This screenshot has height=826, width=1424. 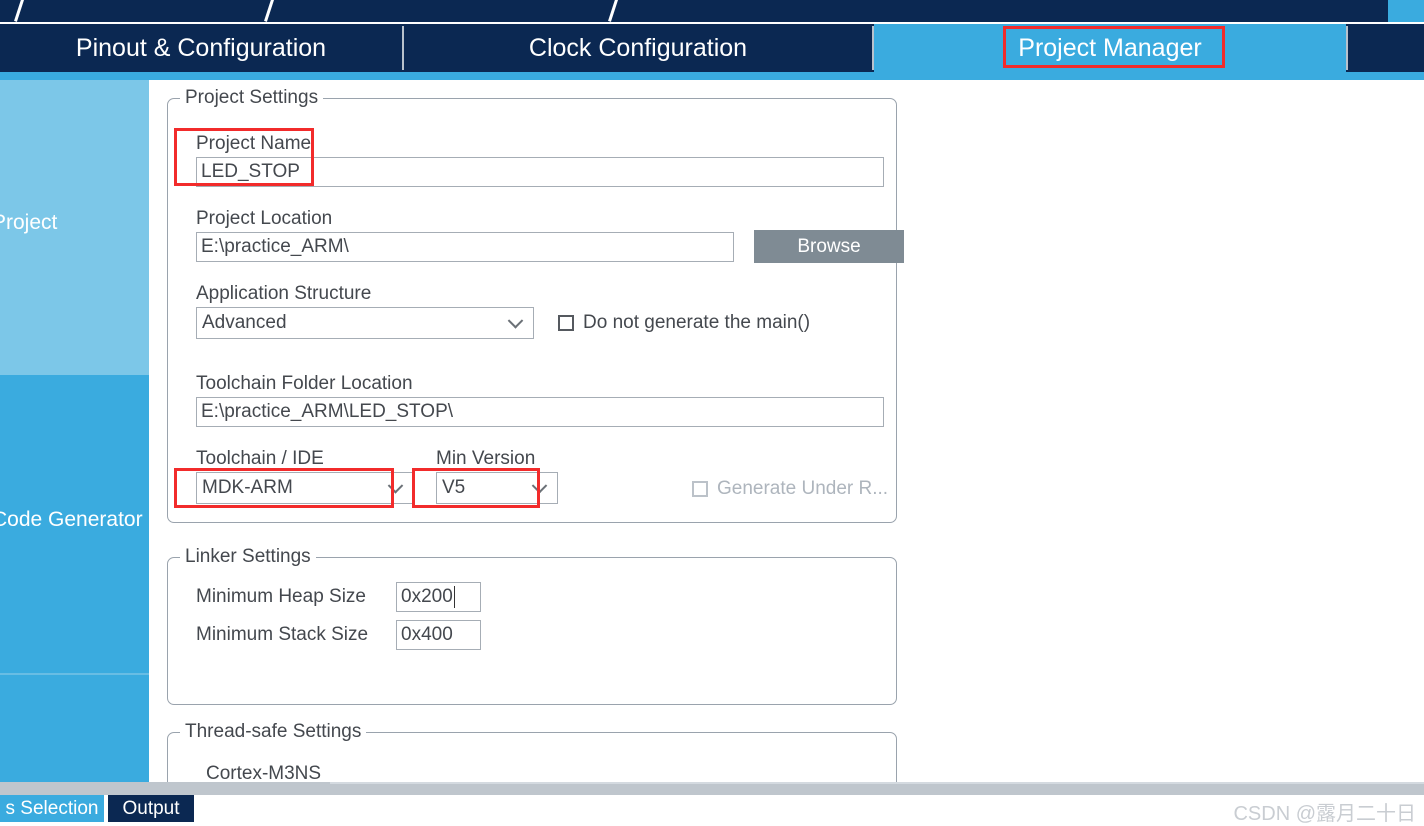 I want to click on bottom-tab-label: s Selection, so click(x=52, y=808).